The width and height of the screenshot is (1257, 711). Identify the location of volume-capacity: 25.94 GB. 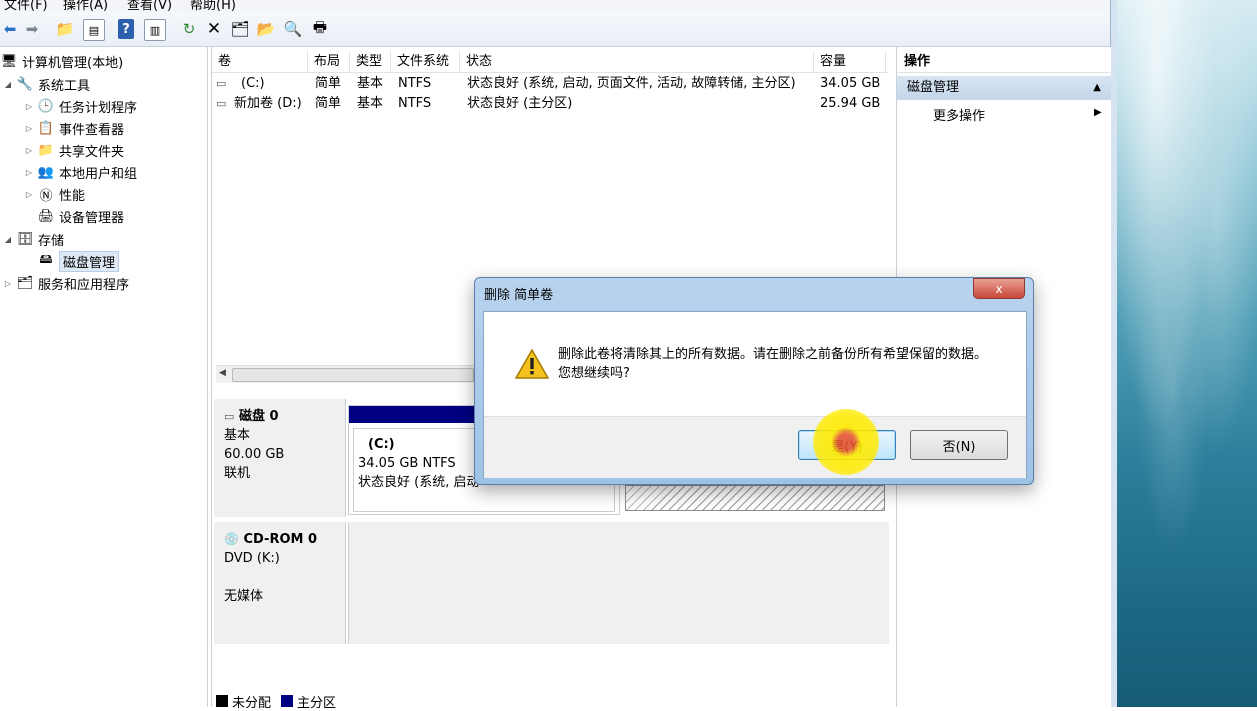
(850, 103).